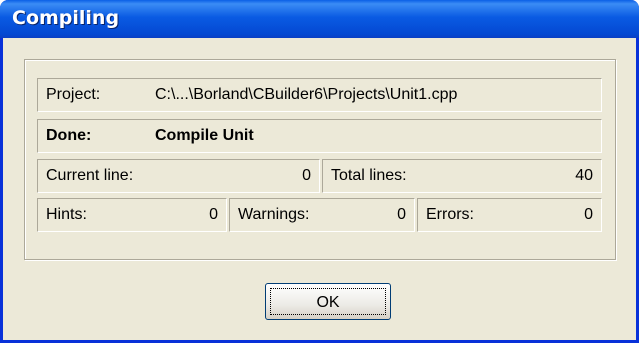  I want to click on project-label: Project:, so click(73, 94).